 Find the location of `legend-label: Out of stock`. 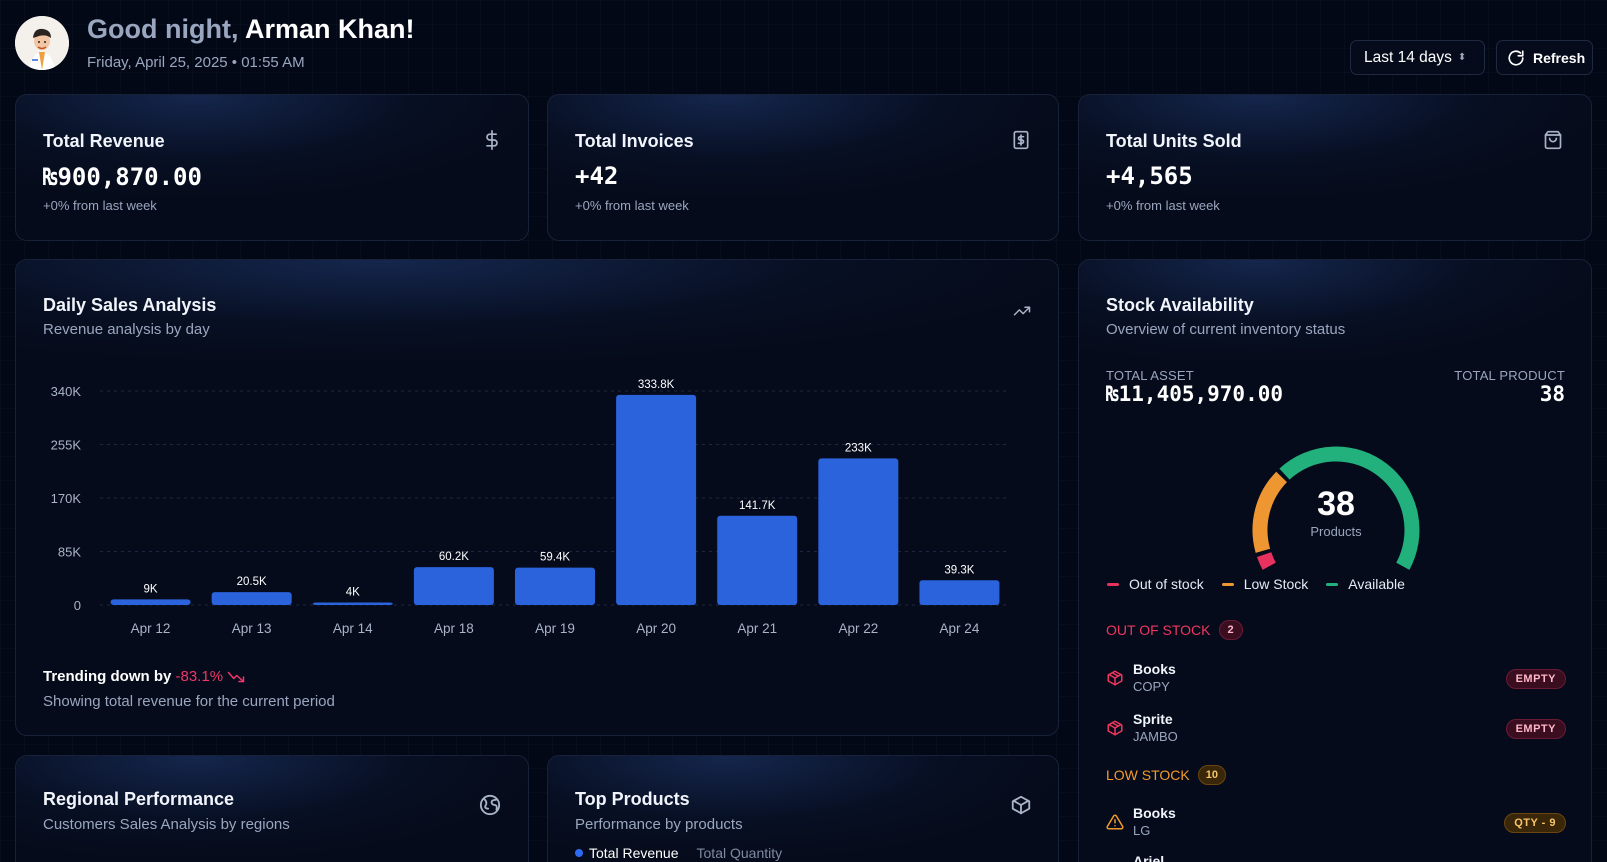

legend-label: Out of stock is located at coordinates (1166, 584).